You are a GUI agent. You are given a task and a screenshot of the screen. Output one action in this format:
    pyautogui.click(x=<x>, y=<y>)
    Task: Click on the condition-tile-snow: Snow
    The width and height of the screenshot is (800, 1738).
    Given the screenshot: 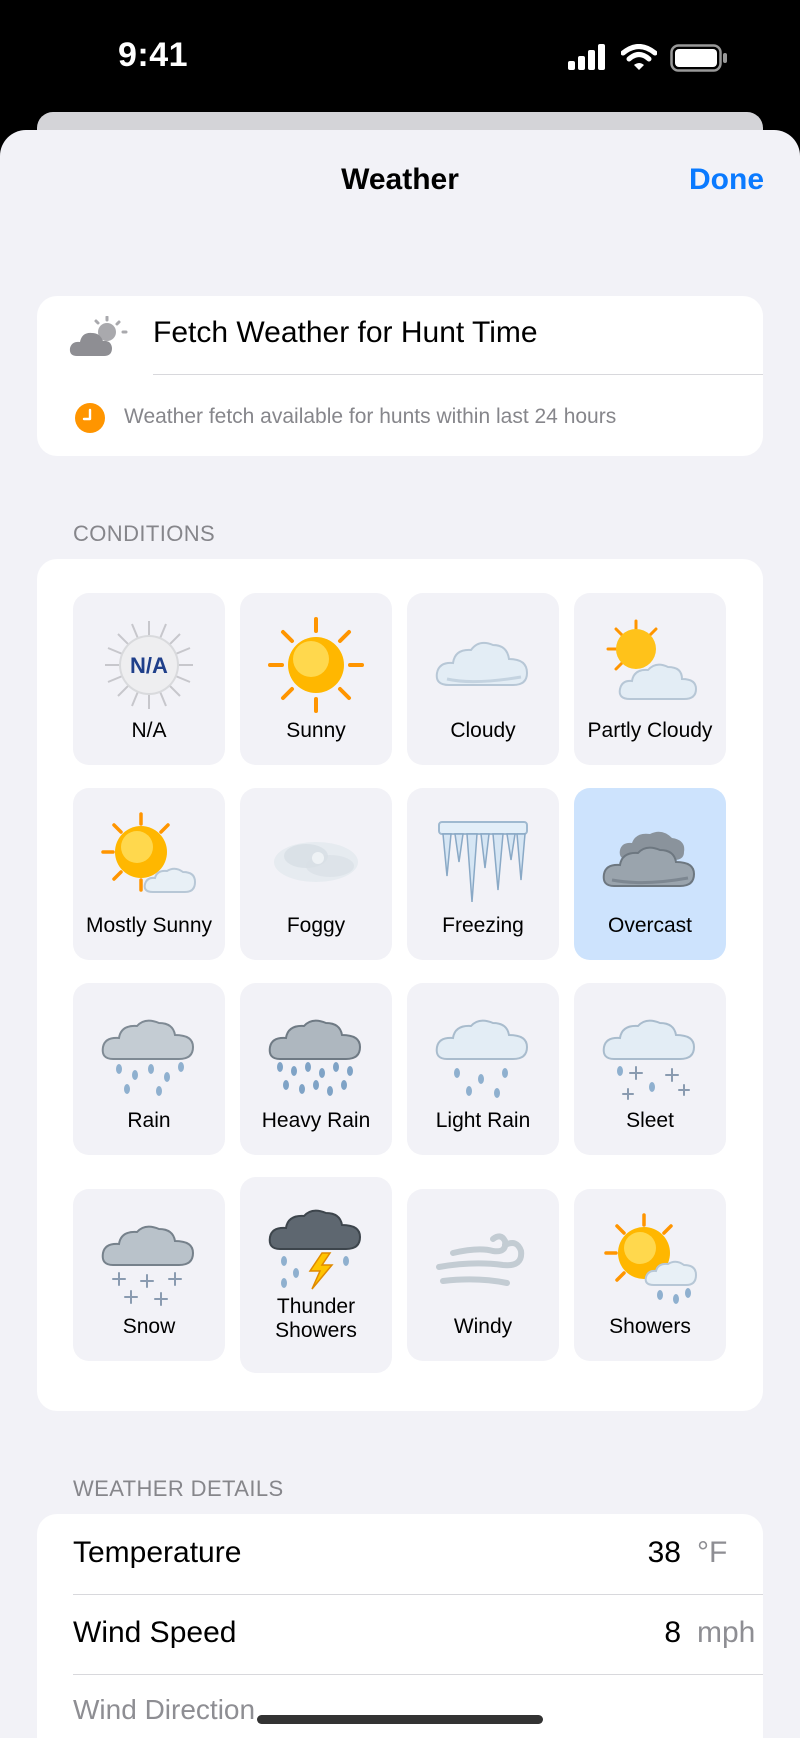 What is the action you would take?
    pyautogui.click(x=149, y=1275)
    